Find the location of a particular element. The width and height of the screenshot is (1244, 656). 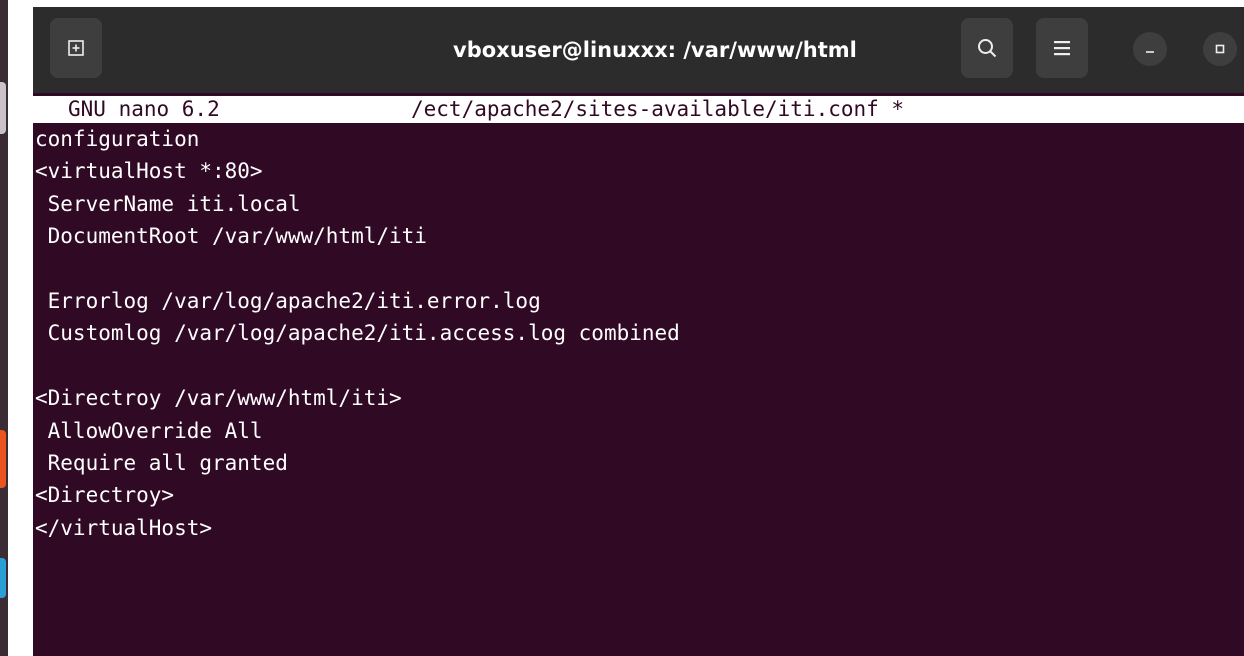

desktop-dock-edge is located at coordinates (16, 328).